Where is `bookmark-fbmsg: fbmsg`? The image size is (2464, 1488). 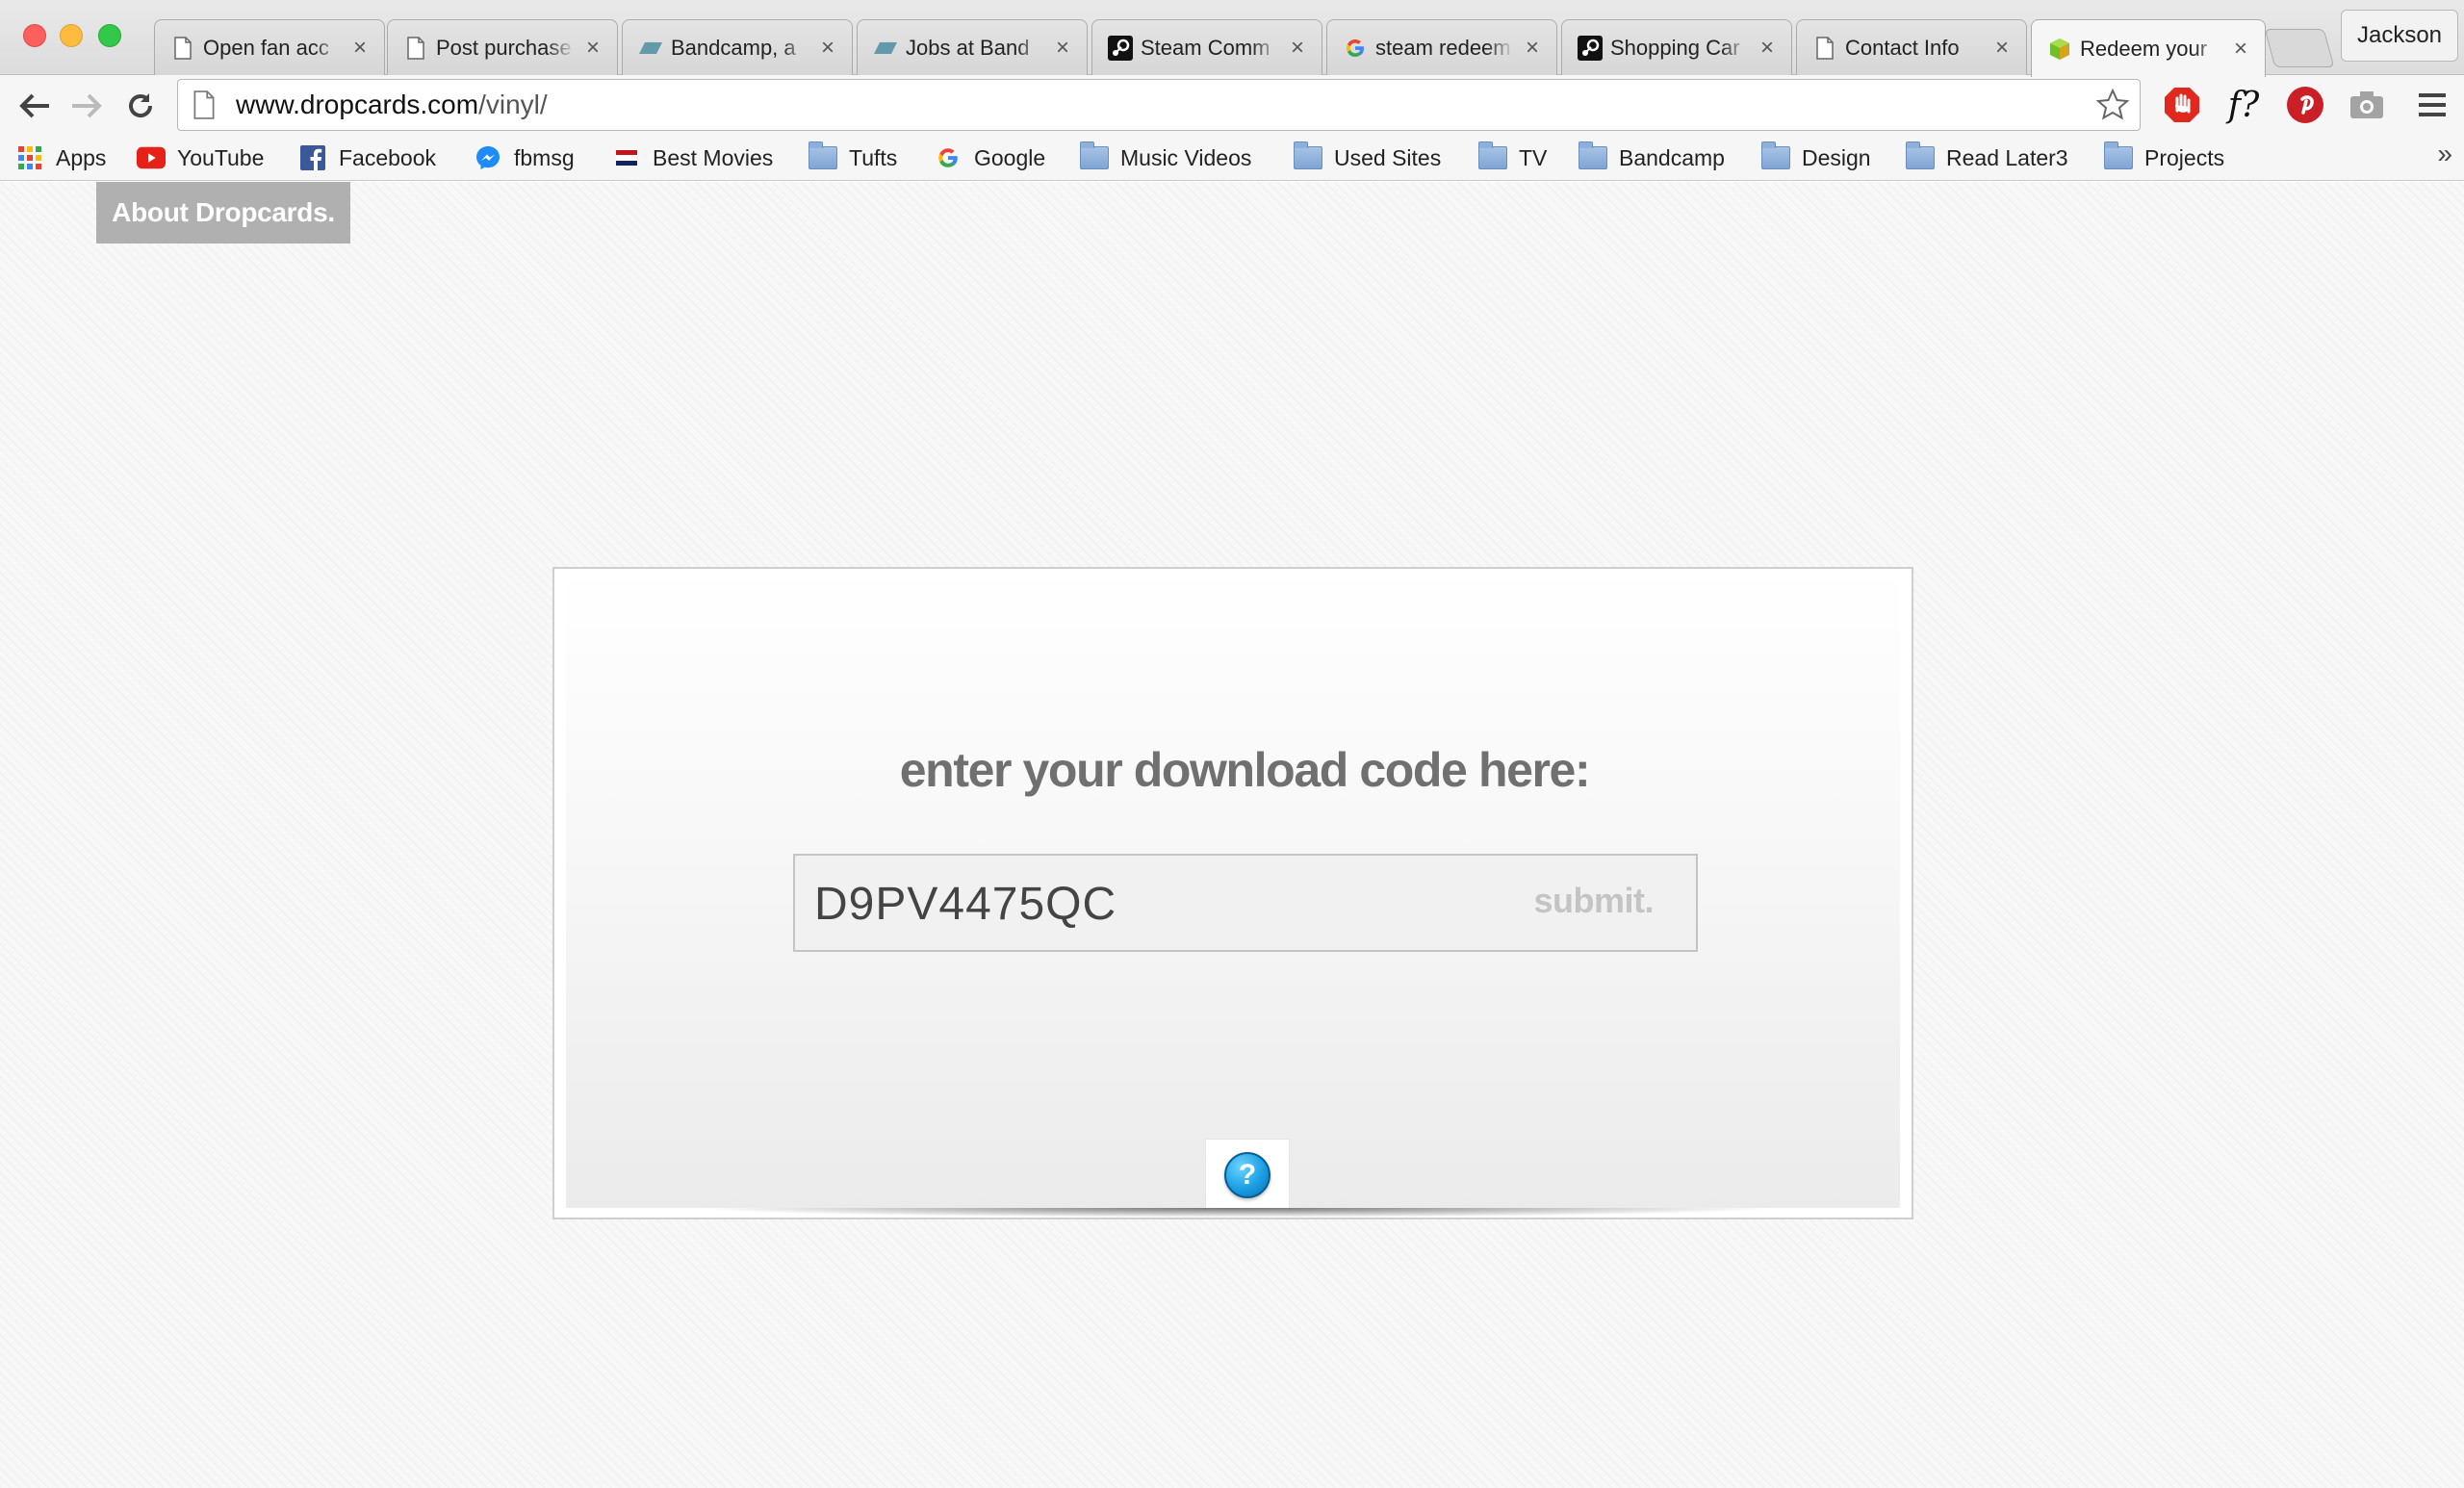 bookmark-fbmsg: fbmsg is located at coordinates (524, 158).